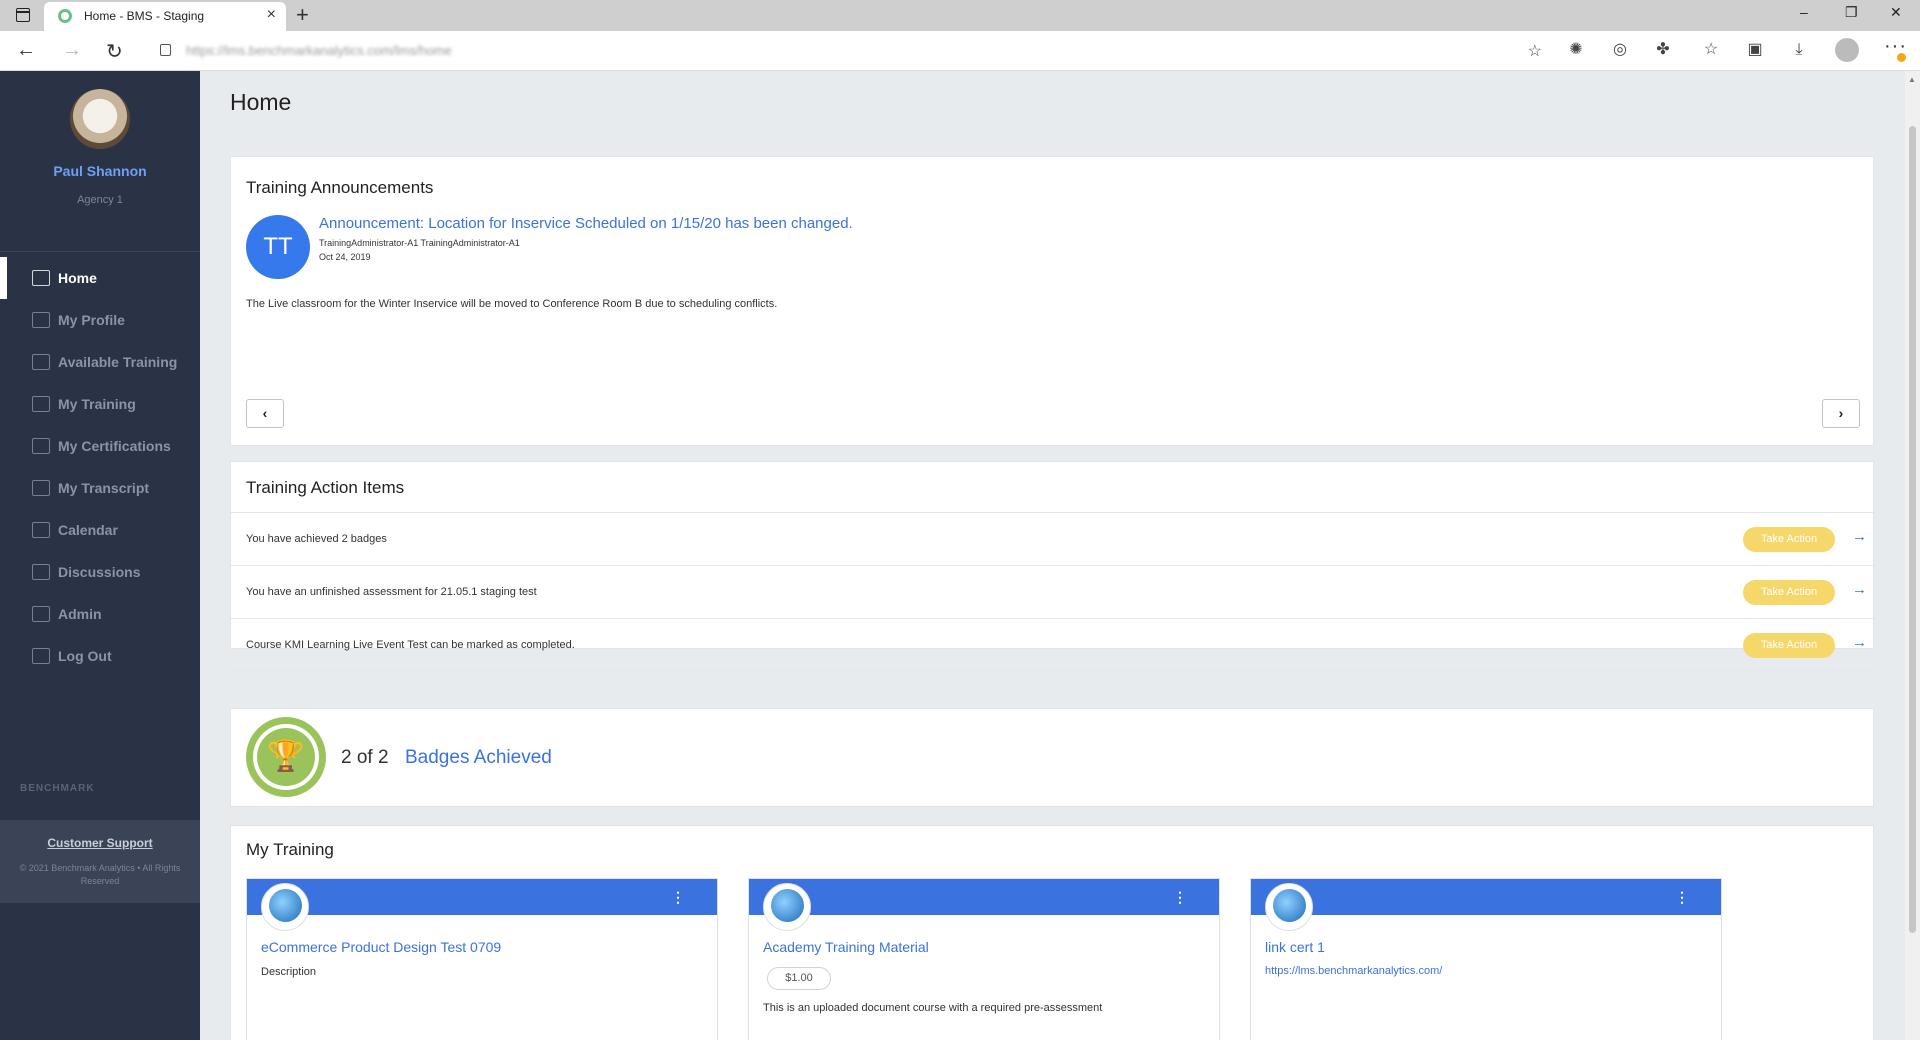 The height and width of the screenshot is (1040, 1920). I want to click on sidebar-item-my-profile: My Profile, so click(100, 320).